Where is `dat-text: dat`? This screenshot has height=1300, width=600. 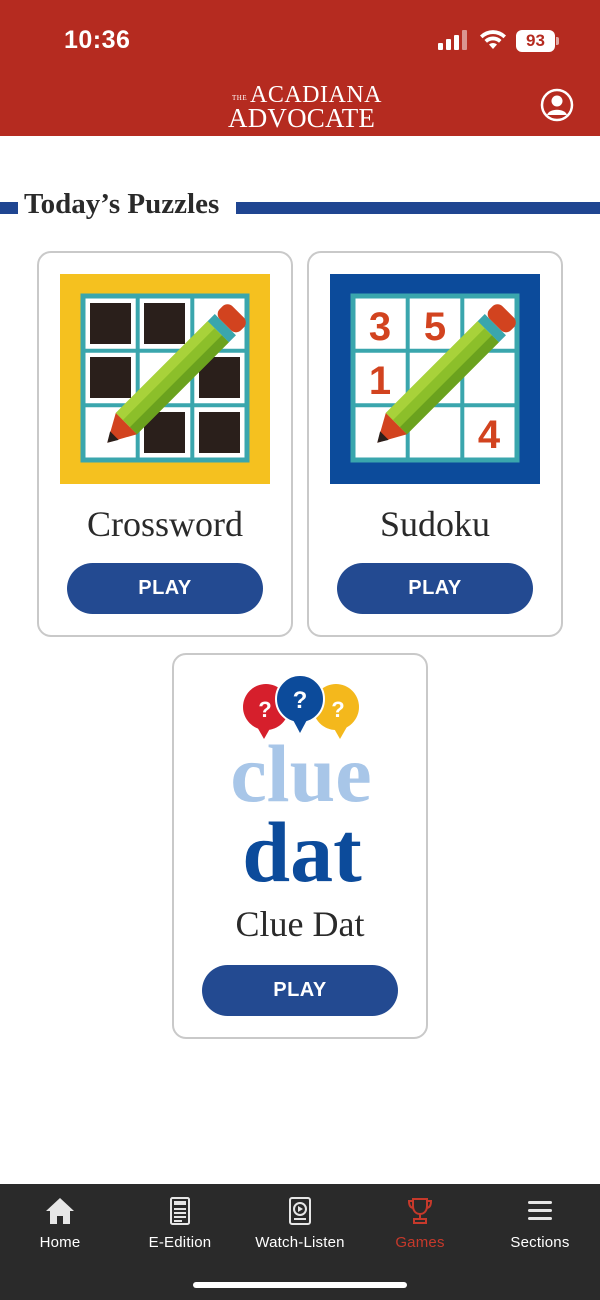 dat-text: dat is located at coordinates (302, 848).